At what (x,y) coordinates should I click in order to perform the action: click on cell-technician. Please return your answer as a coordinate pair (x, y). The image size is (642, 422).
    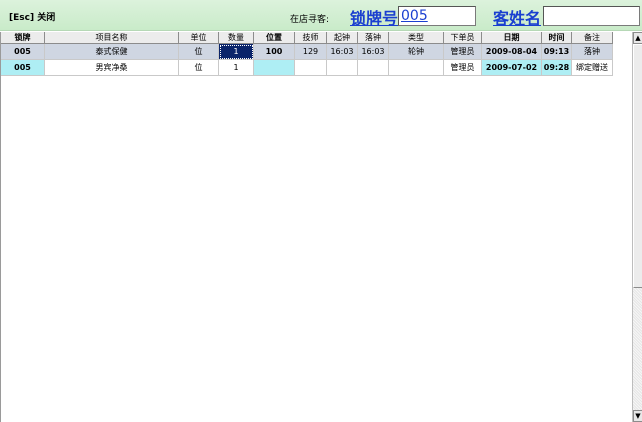
    Looking at the image, I should click on (311, 68).